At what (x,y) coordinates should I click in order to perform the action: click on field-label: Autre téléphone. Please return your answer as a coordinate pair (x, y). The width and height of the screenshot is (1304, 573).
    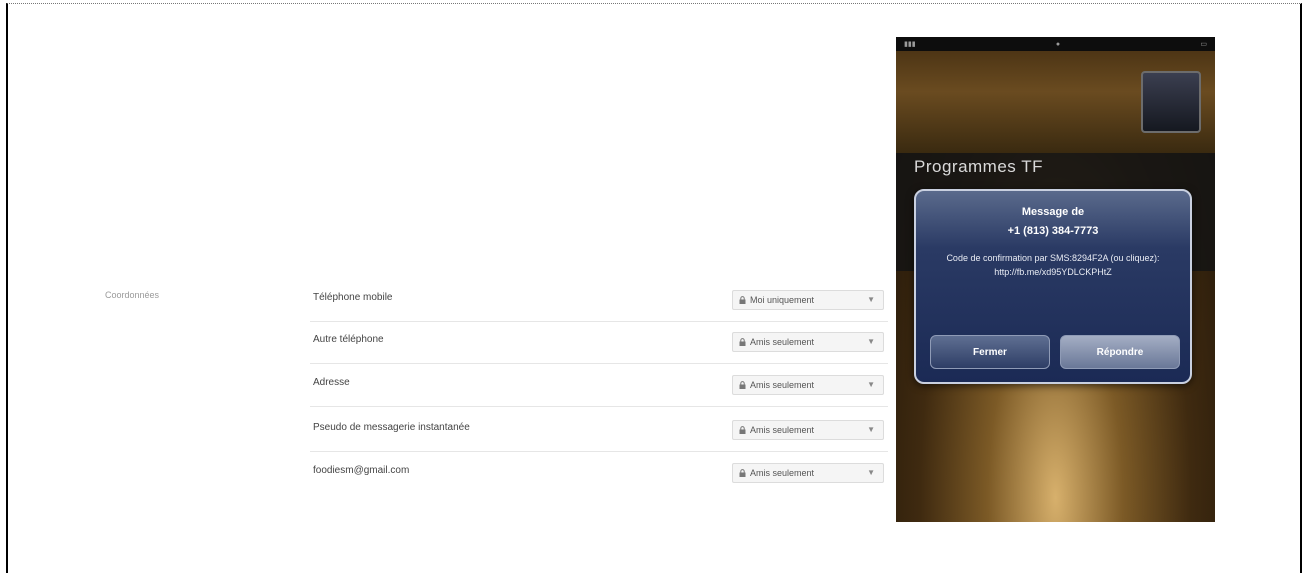
    Looking at the image, I should click on (348, 339).